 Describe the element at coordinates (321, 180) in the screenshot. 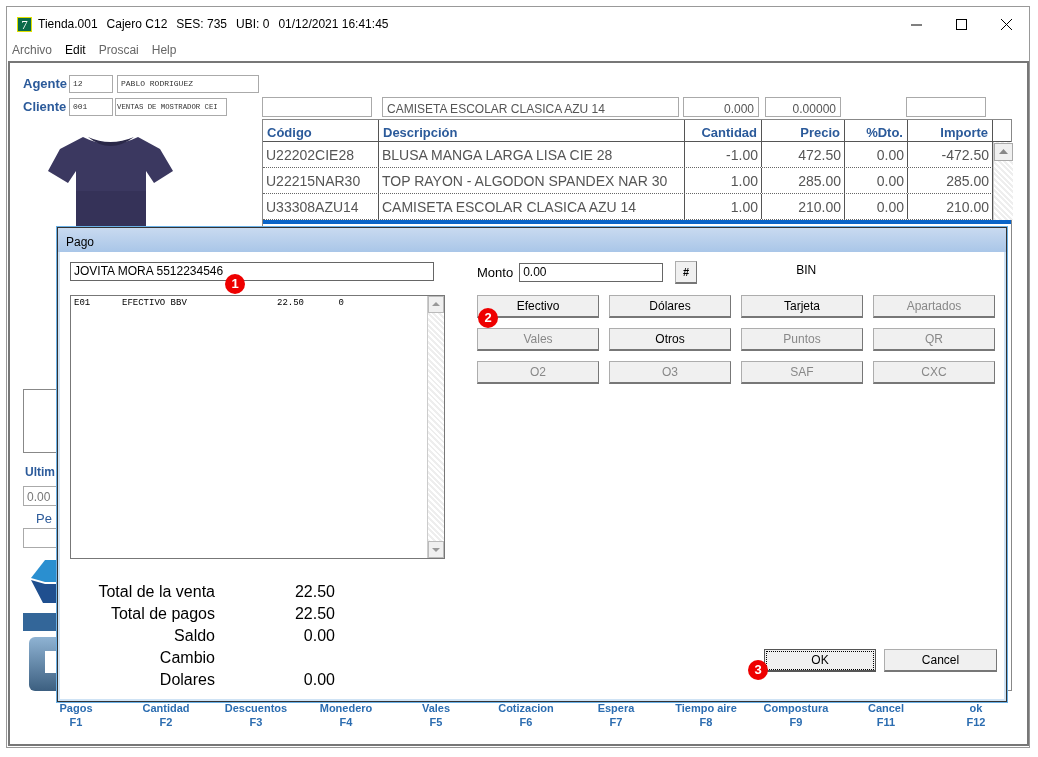

I see `table-cell: U22215NAR30` at that location.